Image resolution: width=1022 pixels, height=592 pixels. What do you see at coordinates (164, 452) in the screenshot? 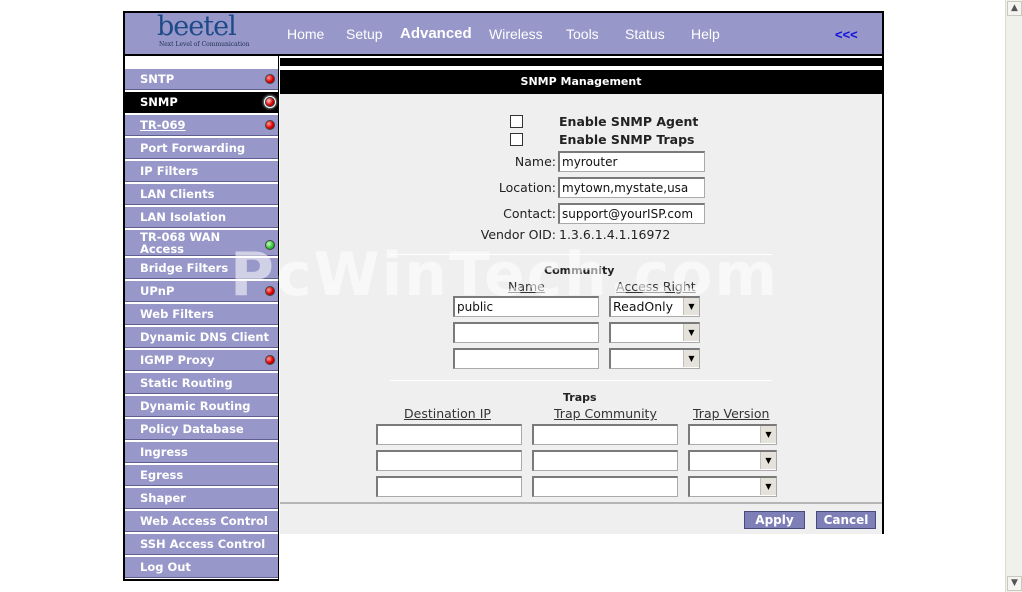
I see `sidebar-item-label: Ingress` at bounding box center [164, 452].